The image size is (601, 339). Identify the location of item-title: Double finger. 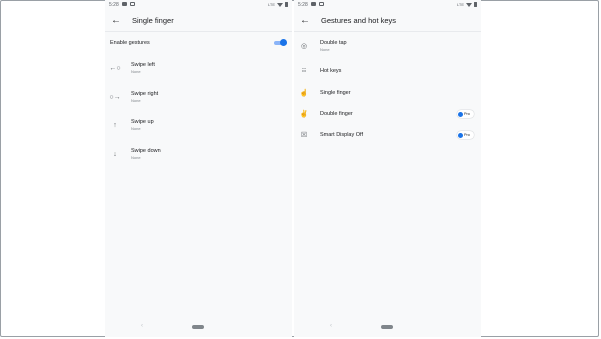
(336, 114).